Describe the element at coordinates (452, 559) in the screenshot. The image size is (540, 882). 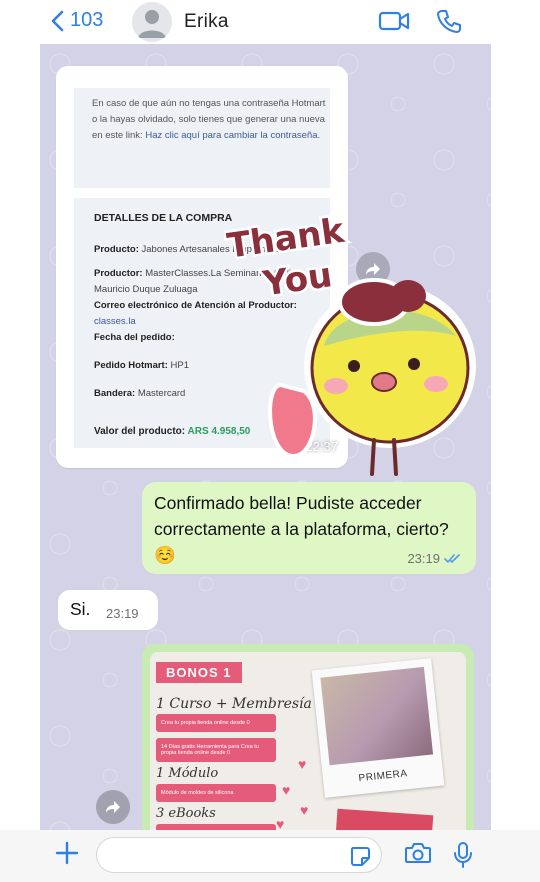
I see `double-check-icon` at that location.